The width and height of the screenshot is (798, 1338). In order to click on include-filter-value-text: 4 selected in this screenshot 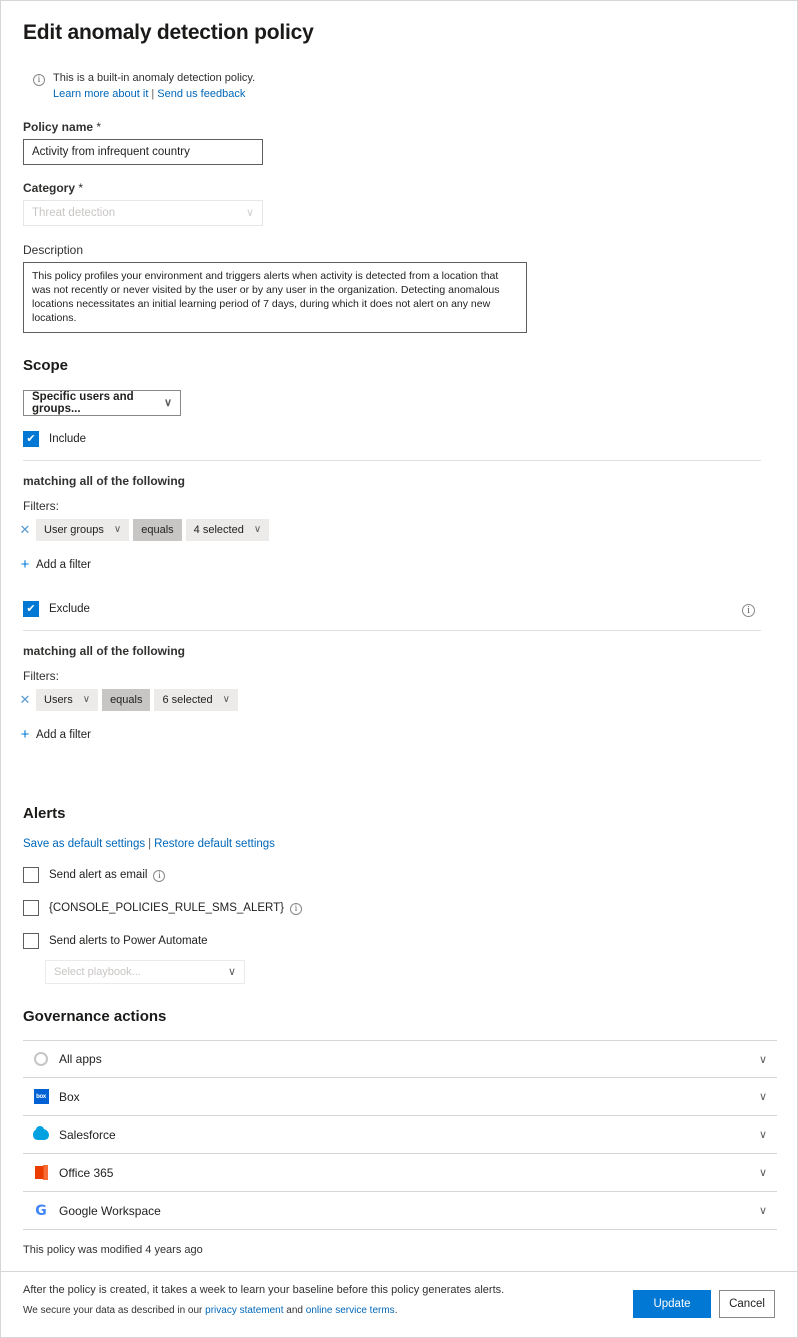, I will do `click(218, 530)`.